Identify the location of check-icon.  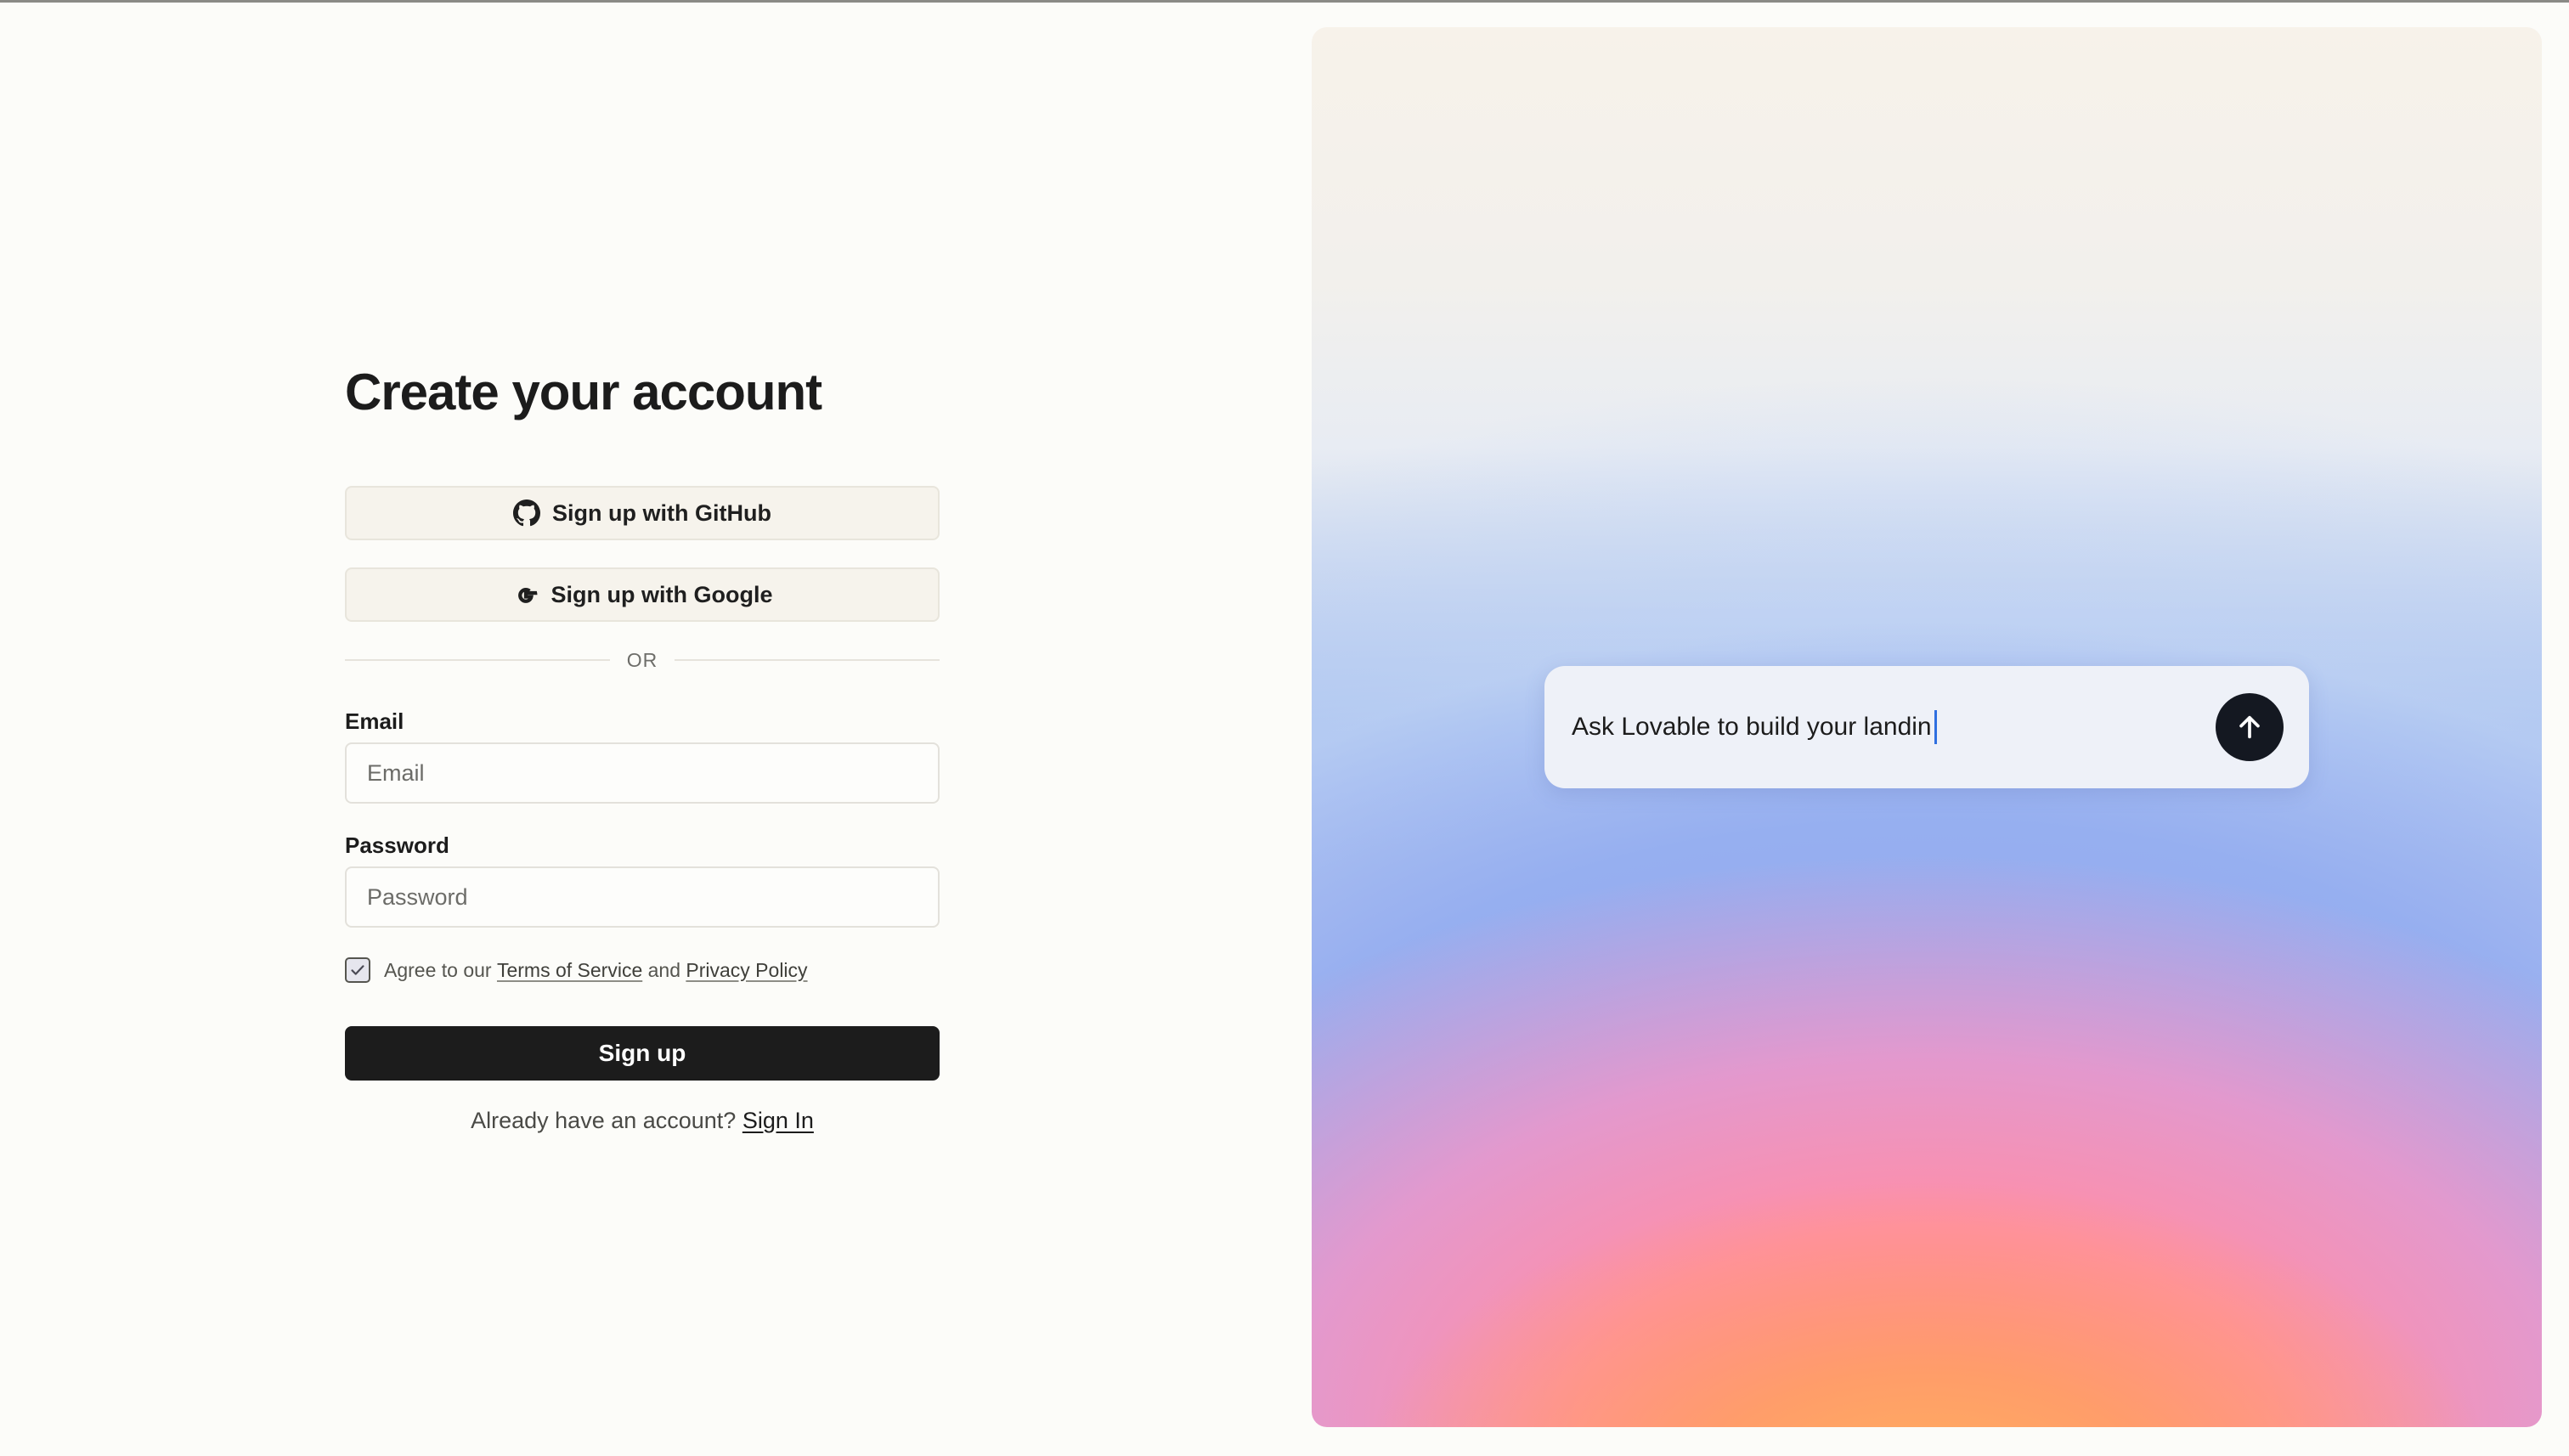
(358, 970).